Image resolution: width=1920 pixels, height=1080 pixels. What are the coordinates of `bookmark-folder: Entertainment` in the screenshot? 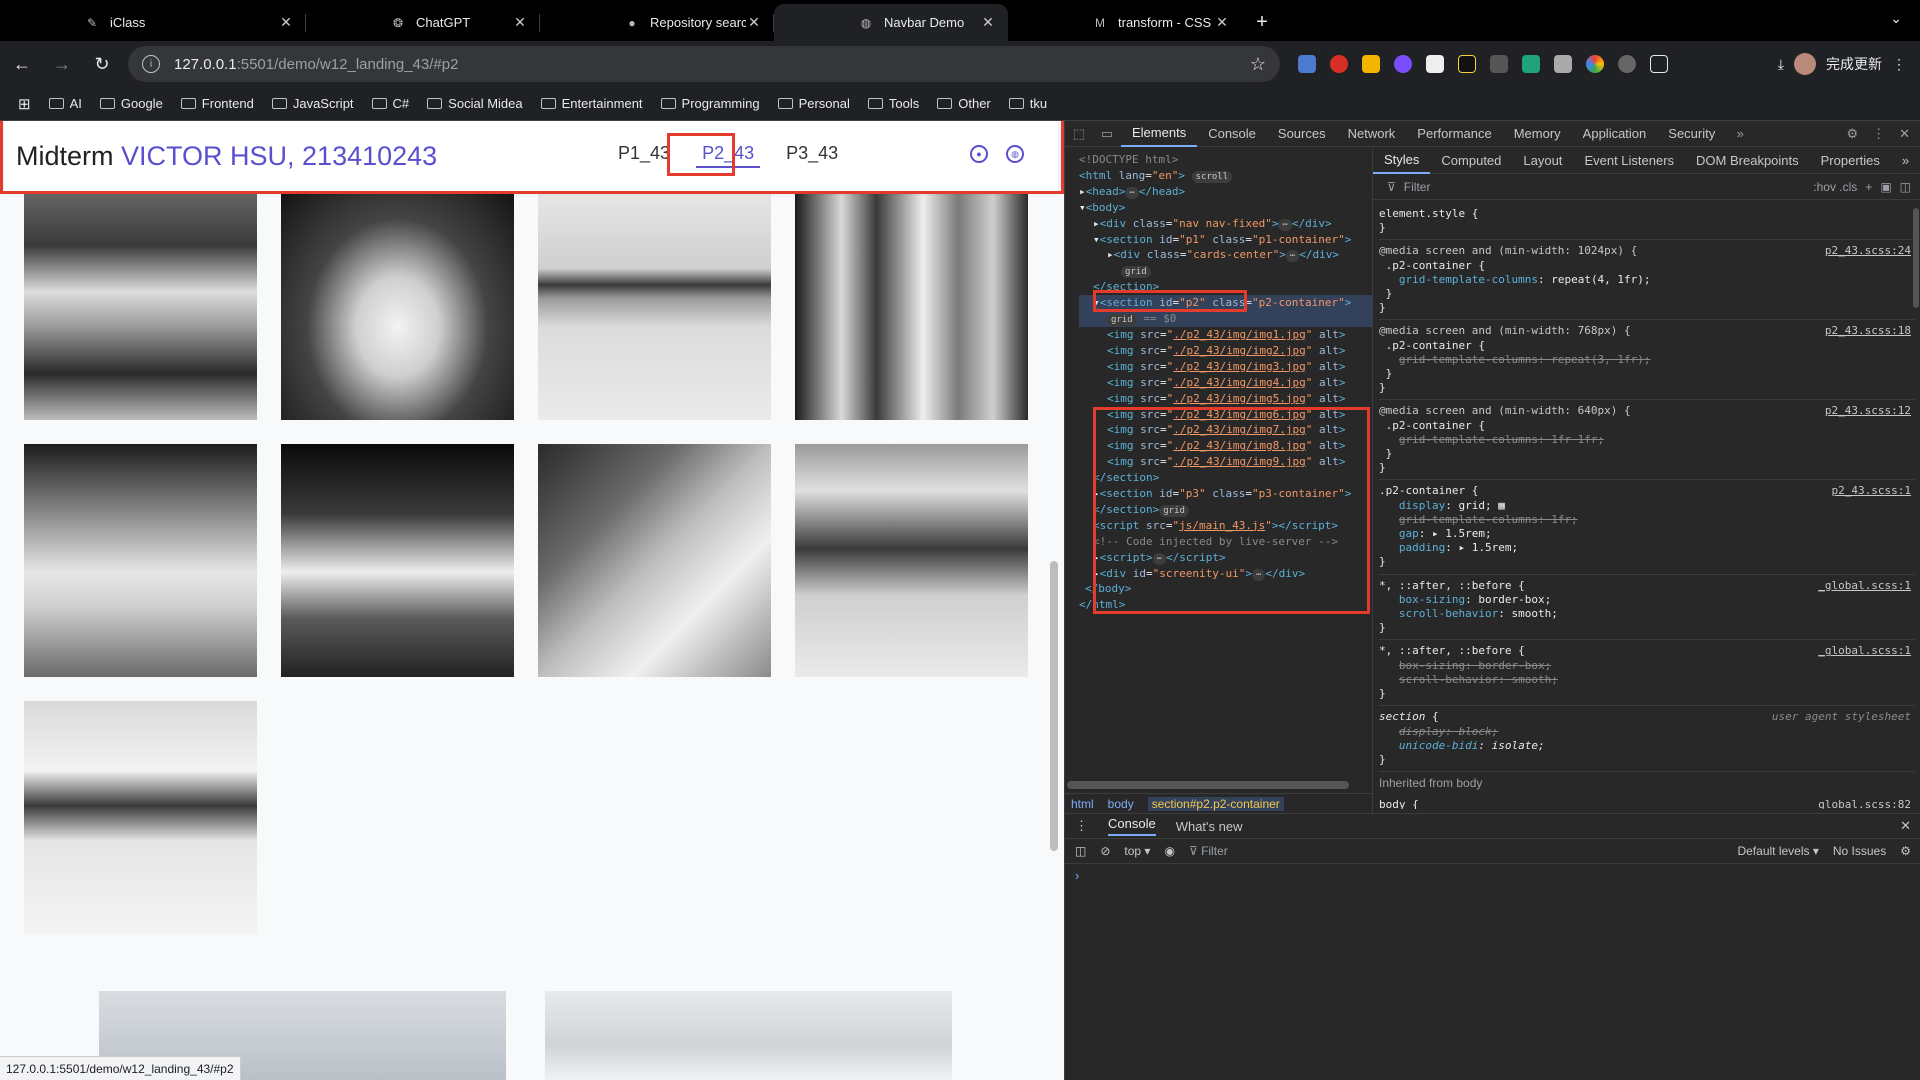 It's located at (591, 103).